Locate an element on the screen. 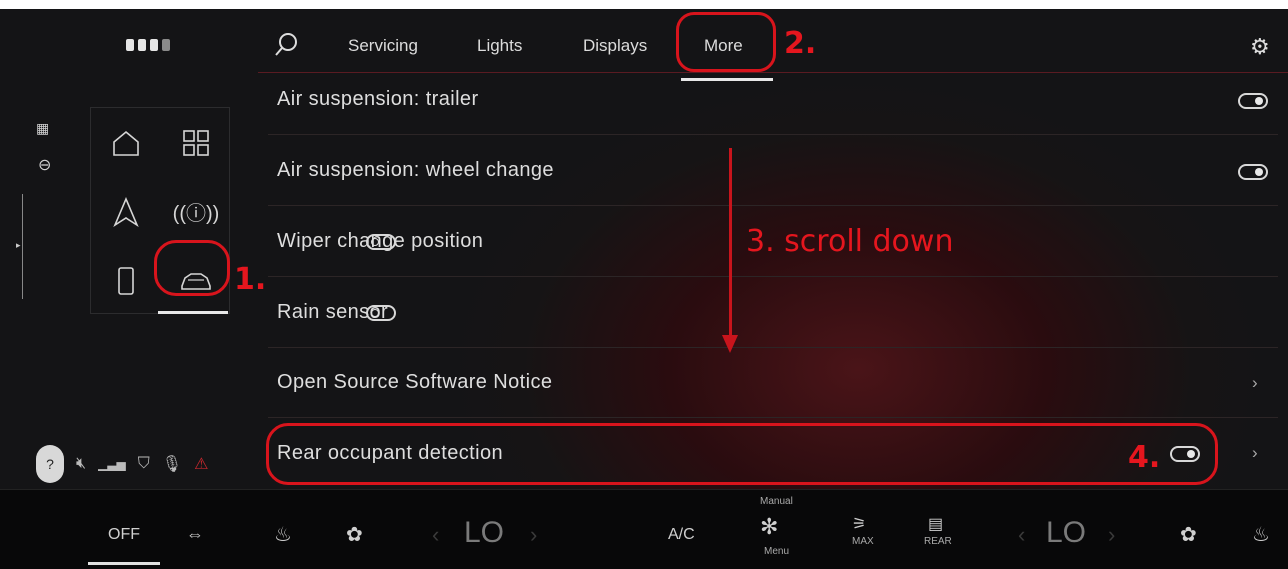  temp-left-down-chevron-icon: ‹ is located at coordinates (435, 535).